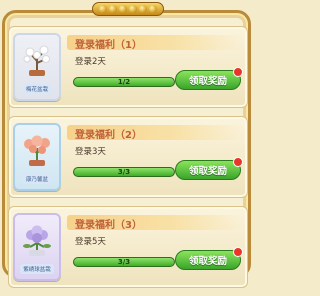  Describe the element at coordinates (90, 62) in the screenshot. I see `reward-requirement: 登录2天` at that location.